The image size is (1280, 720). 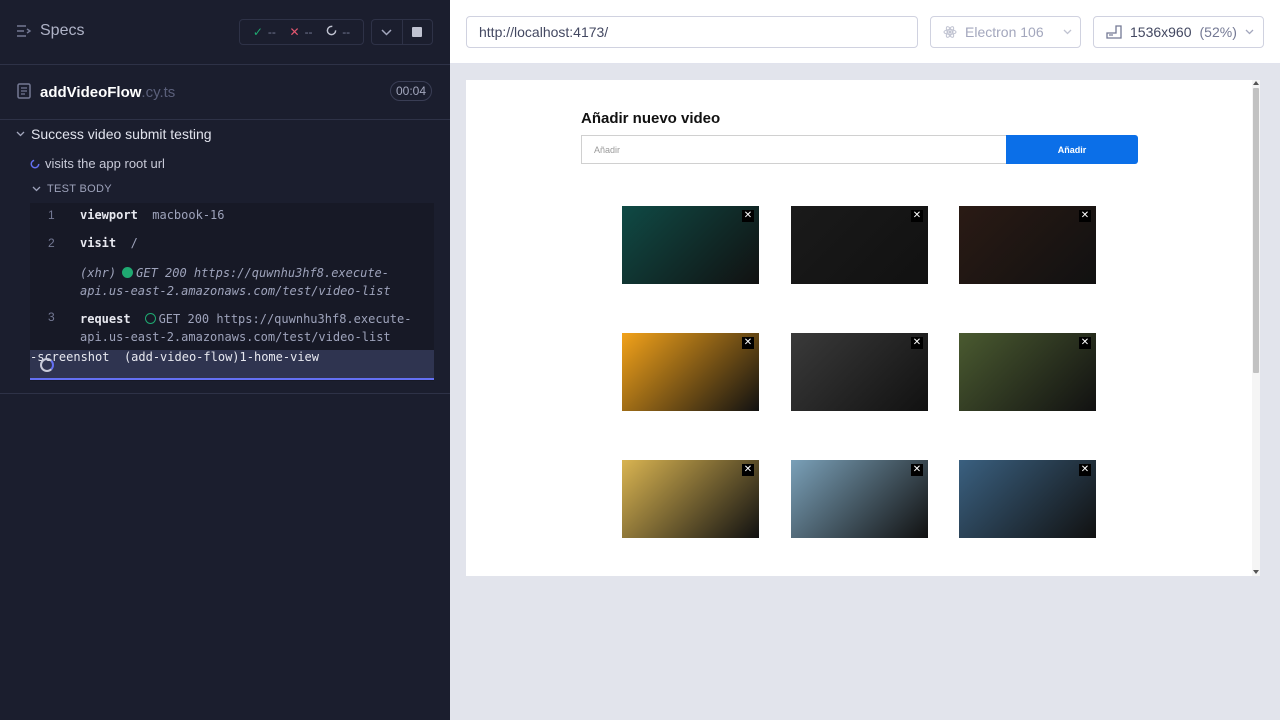 What do you see at coordinates (692, 32) in the screenshot?
I see `url-bar: http://localhost:4173/` at bounding box center [692, 32].